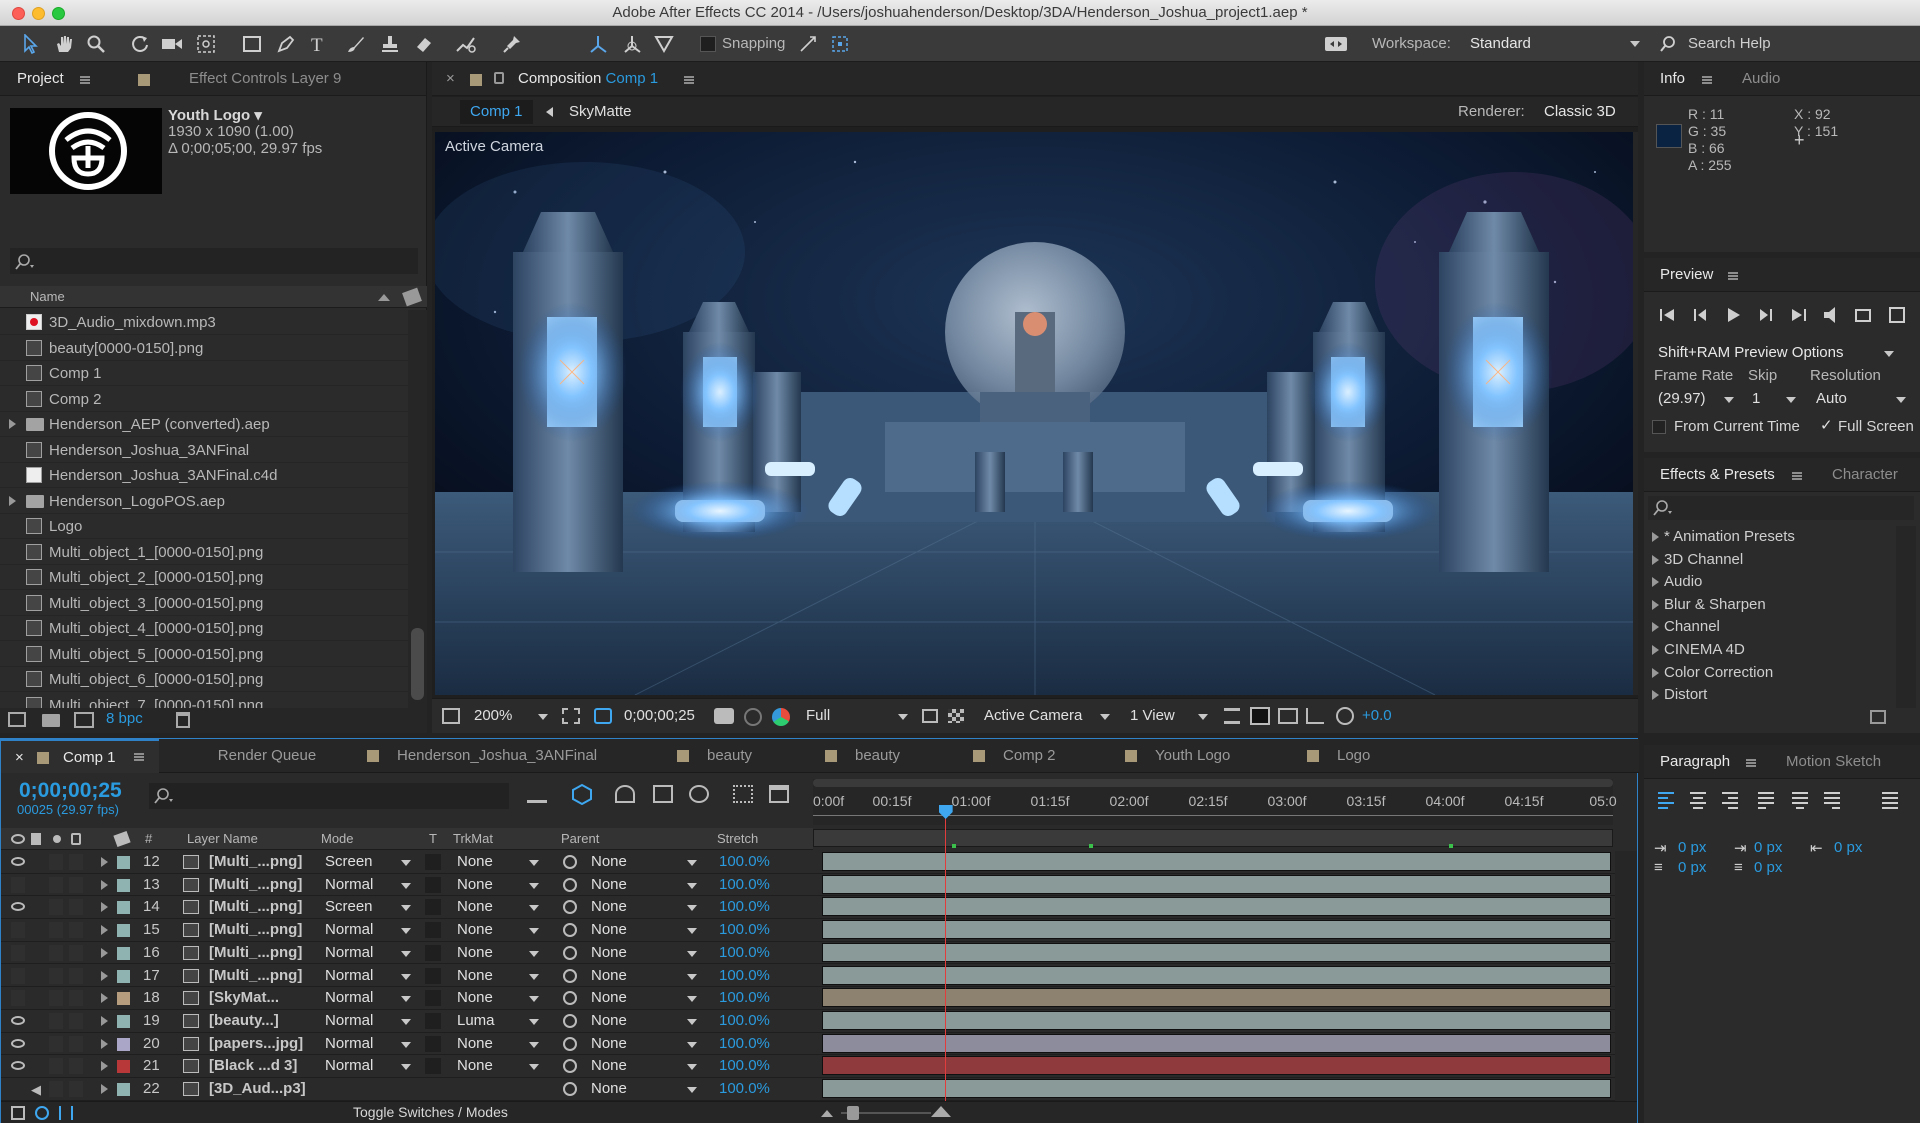  Describe the element at coordinates (256, 1043) in the screenshot. I see `layer-name: [papers...jpg]` at that location.